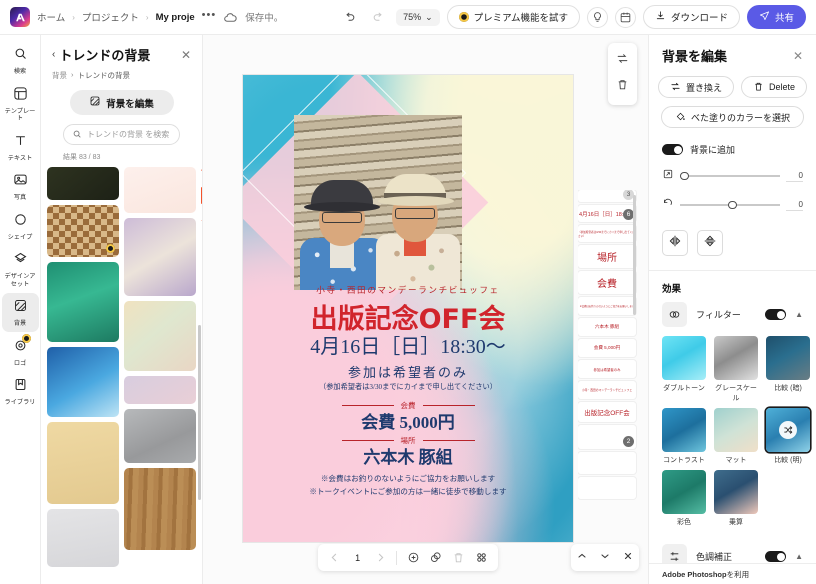  I want to click on filter-option: 乗算, so click(736, 498).